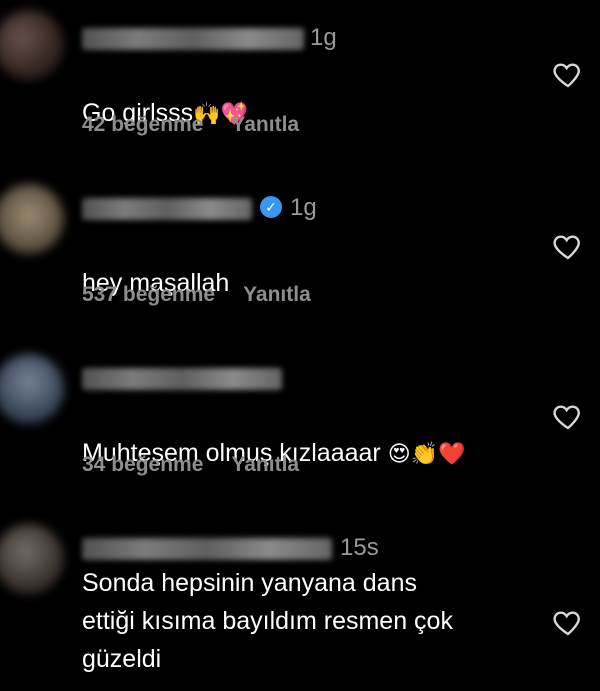 The image size is (600, 691). What do you see at coordinates (359, 547) in the screenshot?
I see `comment-time: 15s` at bounding box center [359, 547].